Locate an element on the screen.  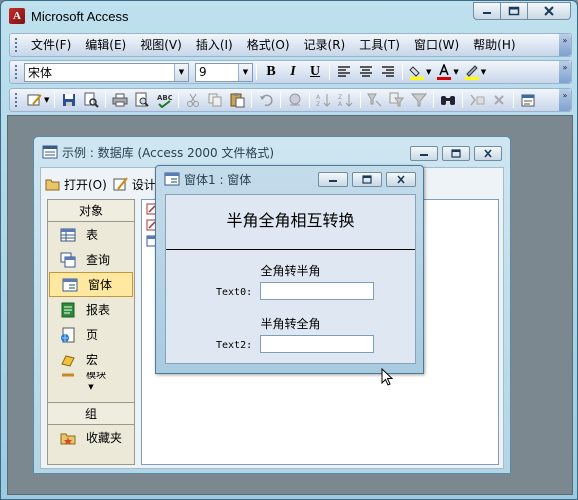
align-left-icon is located at coordinates (344, 71).